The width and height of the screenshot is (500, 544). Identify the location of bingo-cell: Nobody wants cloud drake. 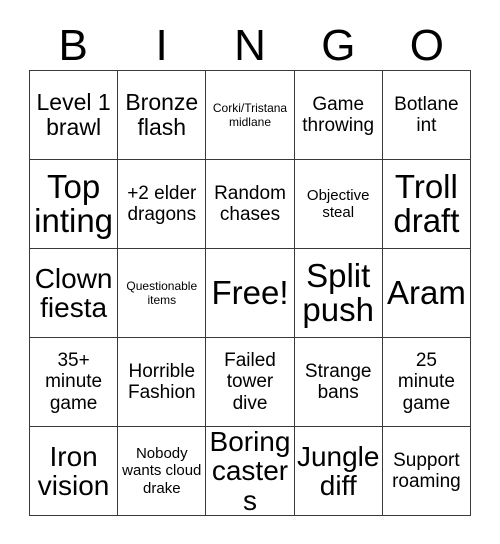
(162, 471).